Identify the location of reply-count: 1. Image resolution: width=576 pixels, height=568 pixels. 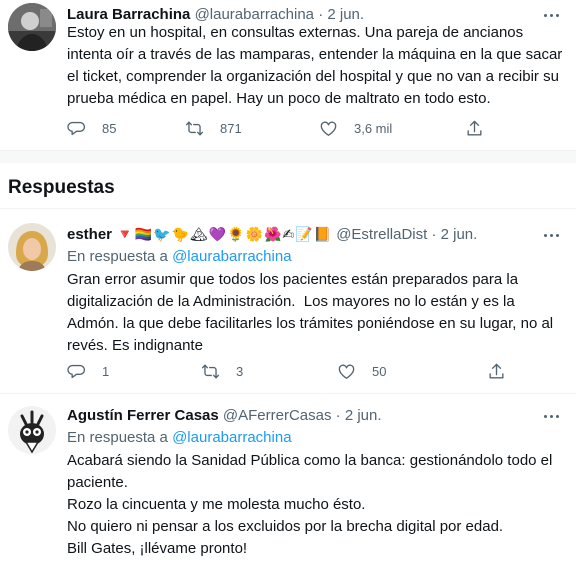
(106, 371).